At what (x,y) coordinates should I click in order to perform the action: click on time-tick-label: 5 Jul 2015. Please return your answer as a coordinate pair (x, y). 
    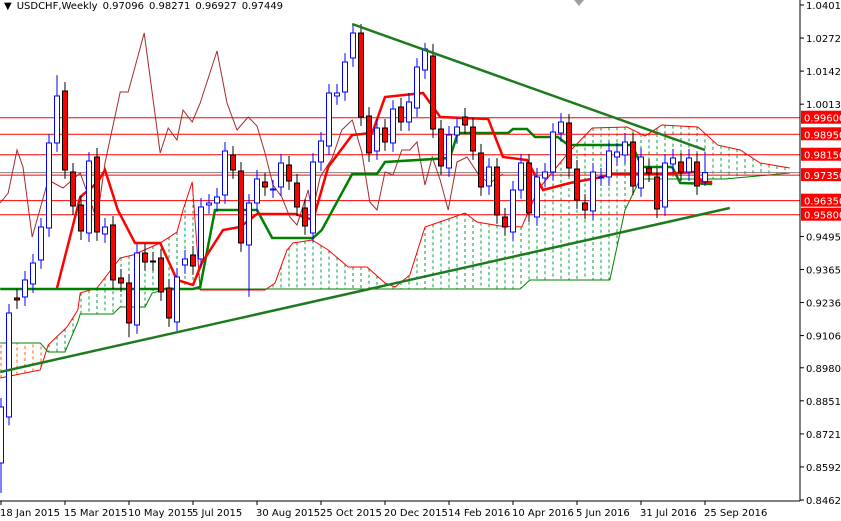
    Looking at the image, I should click on (217, 513).